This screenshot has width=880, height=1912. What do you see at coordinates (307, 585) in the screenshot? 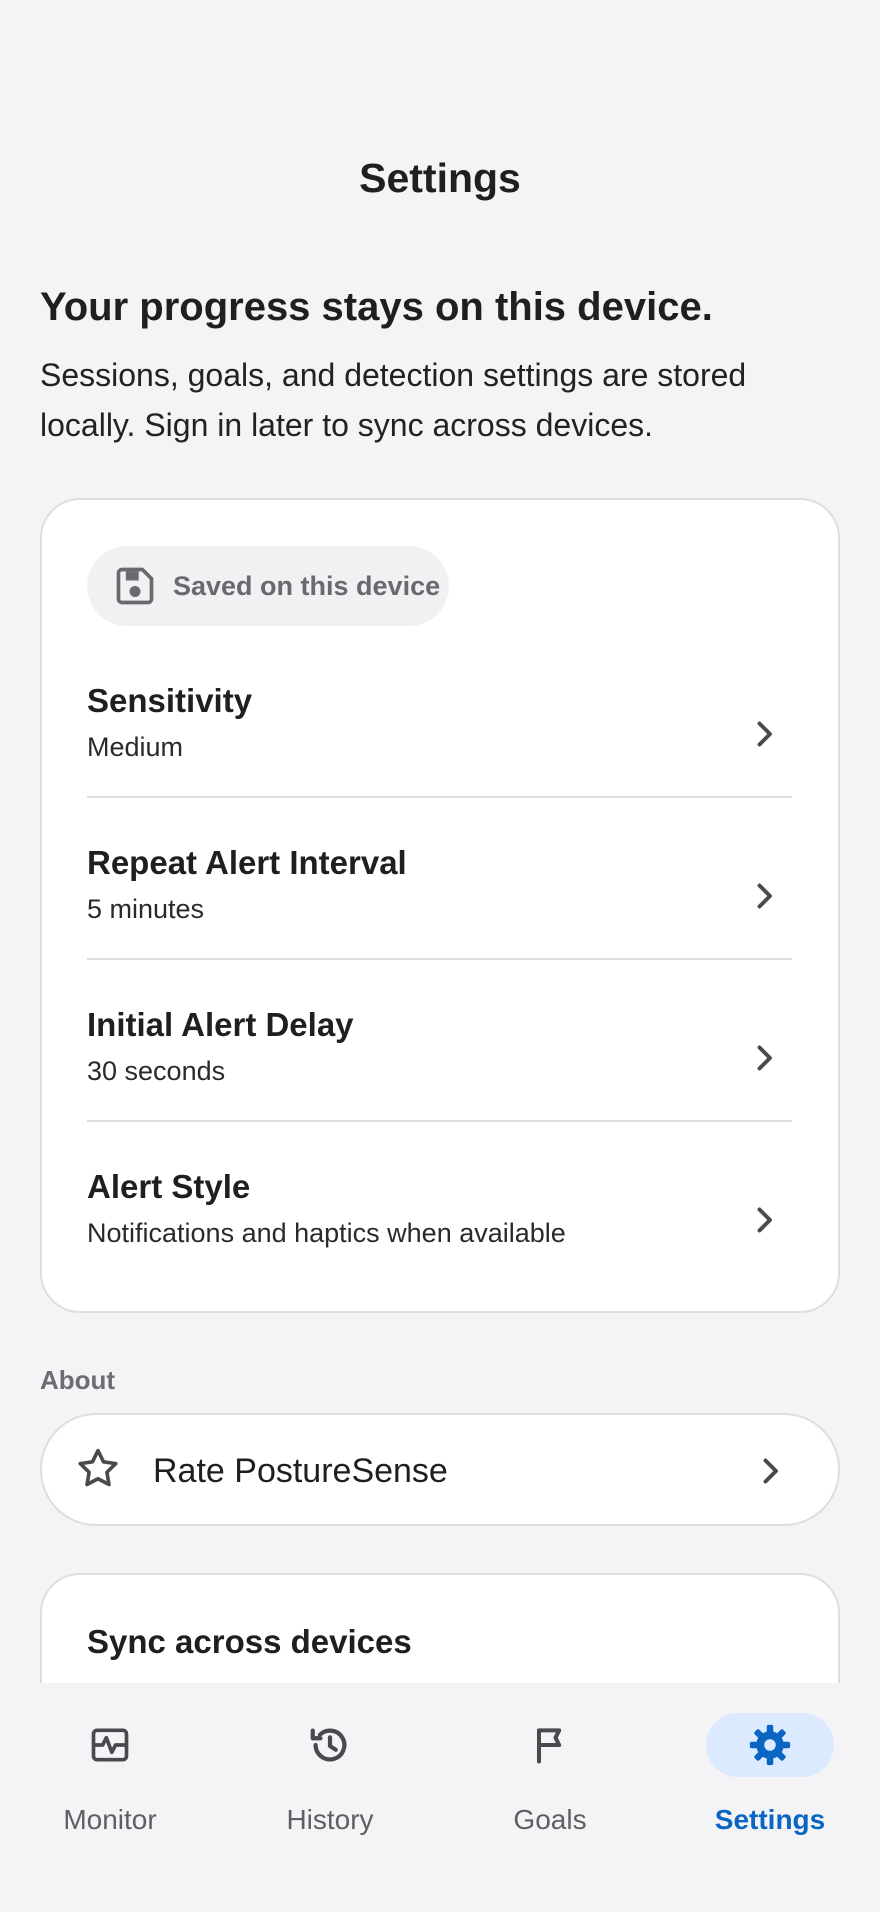
I see `saved-on-device-label: Saved on this device` at bounding box center [307, 585].